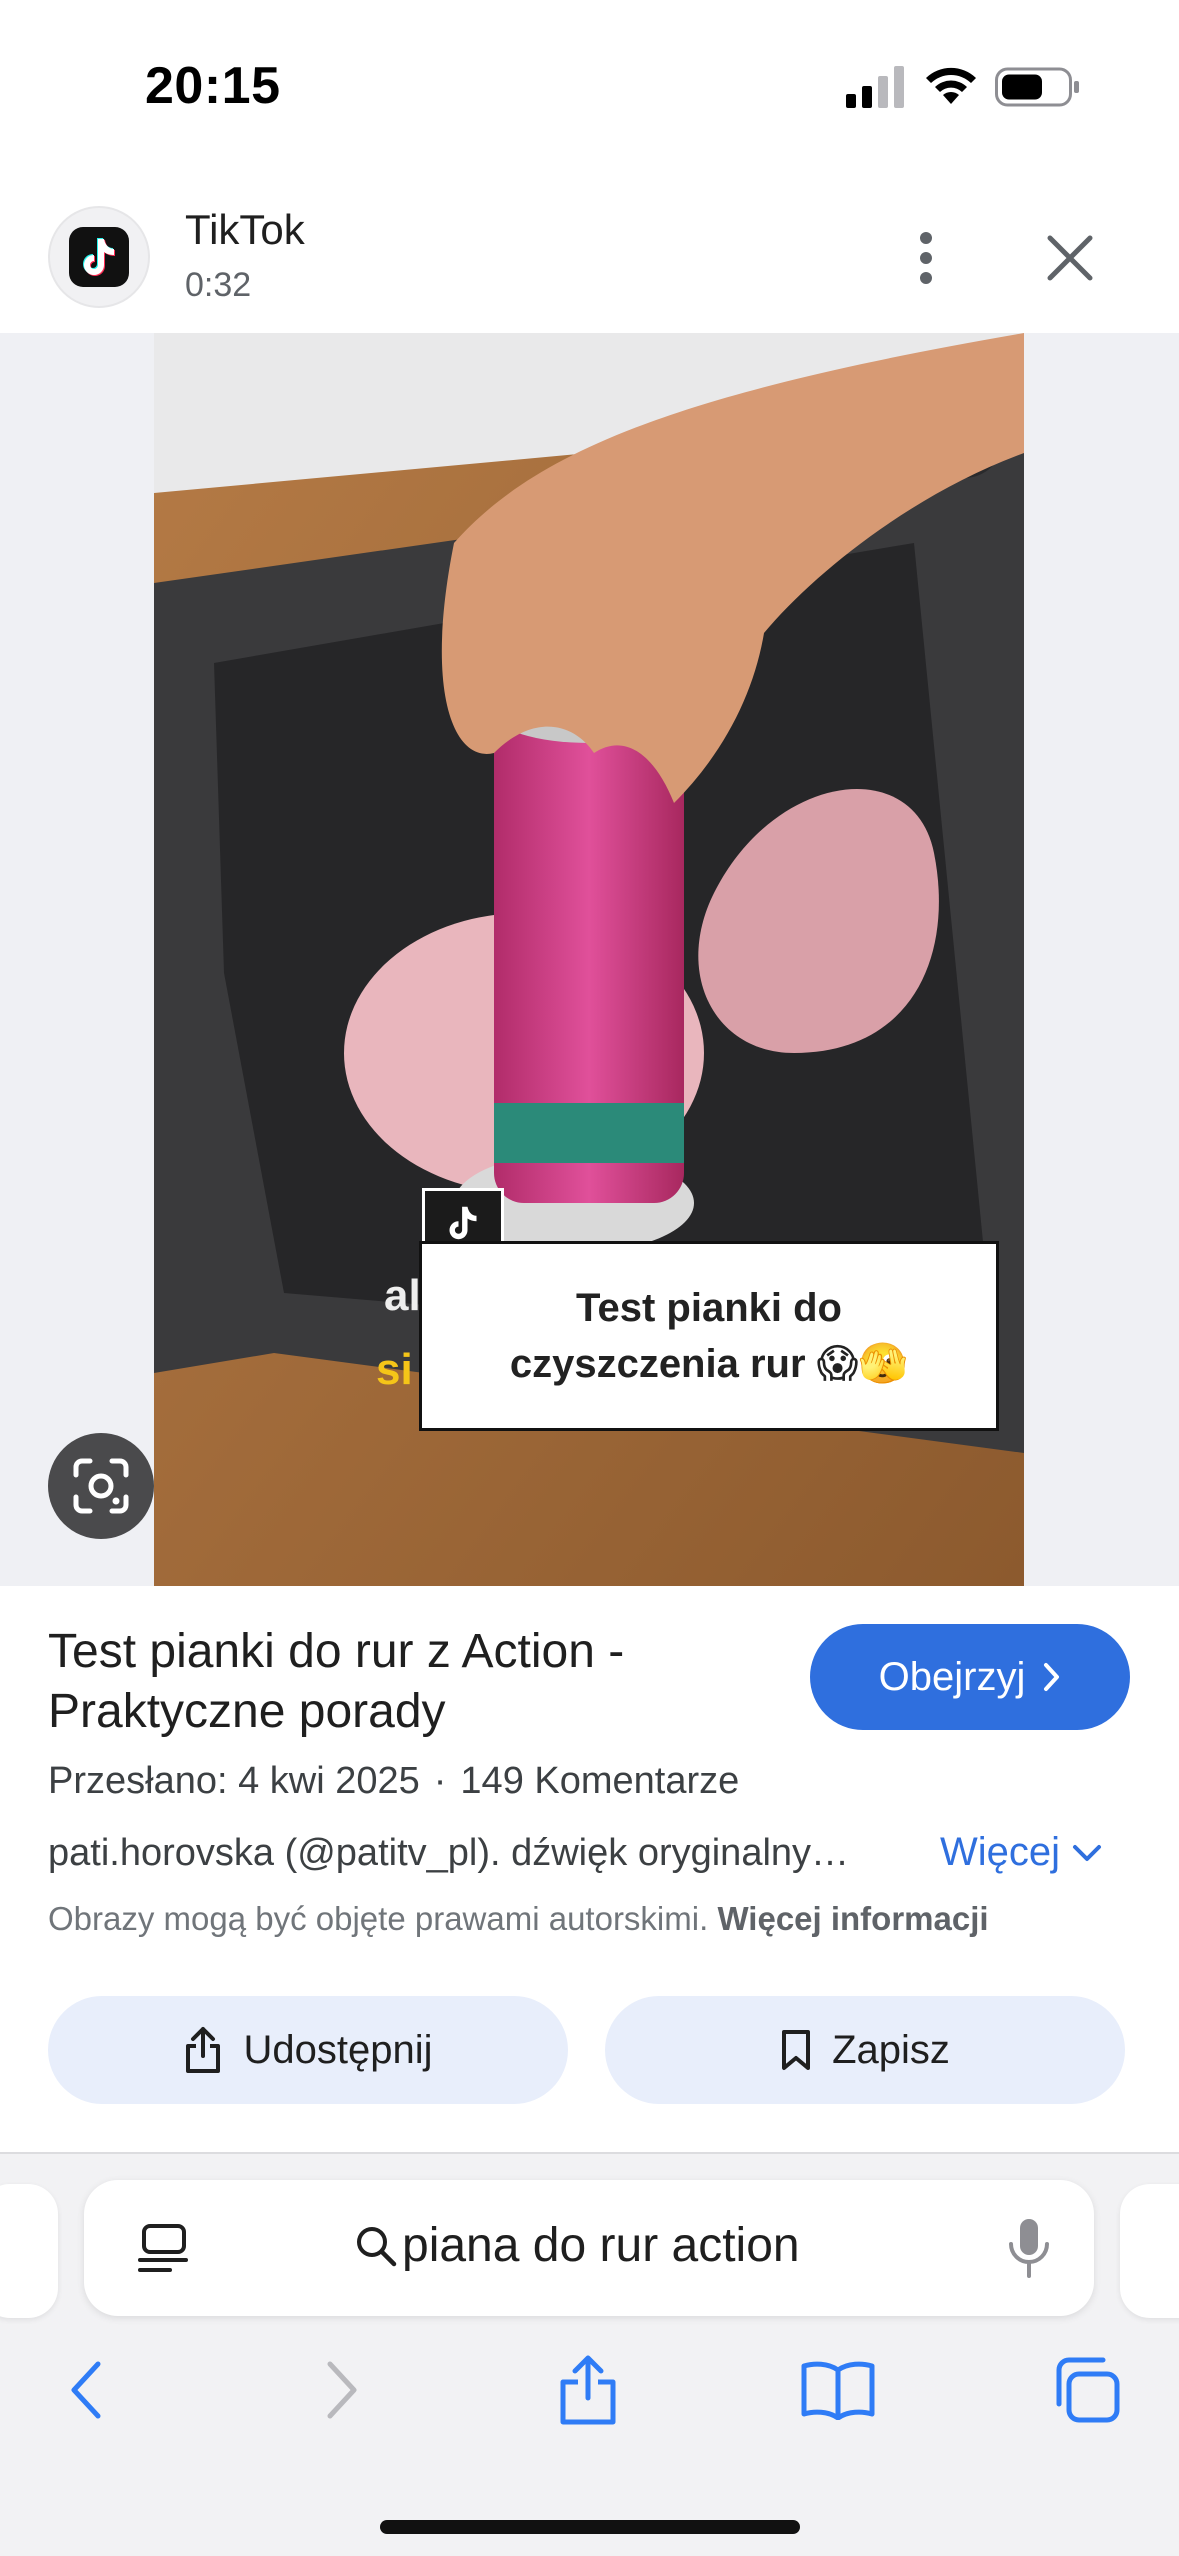 This screenshot has width=1179, height=2556. I want to click on source-name: TikTok, so click(245, 230).